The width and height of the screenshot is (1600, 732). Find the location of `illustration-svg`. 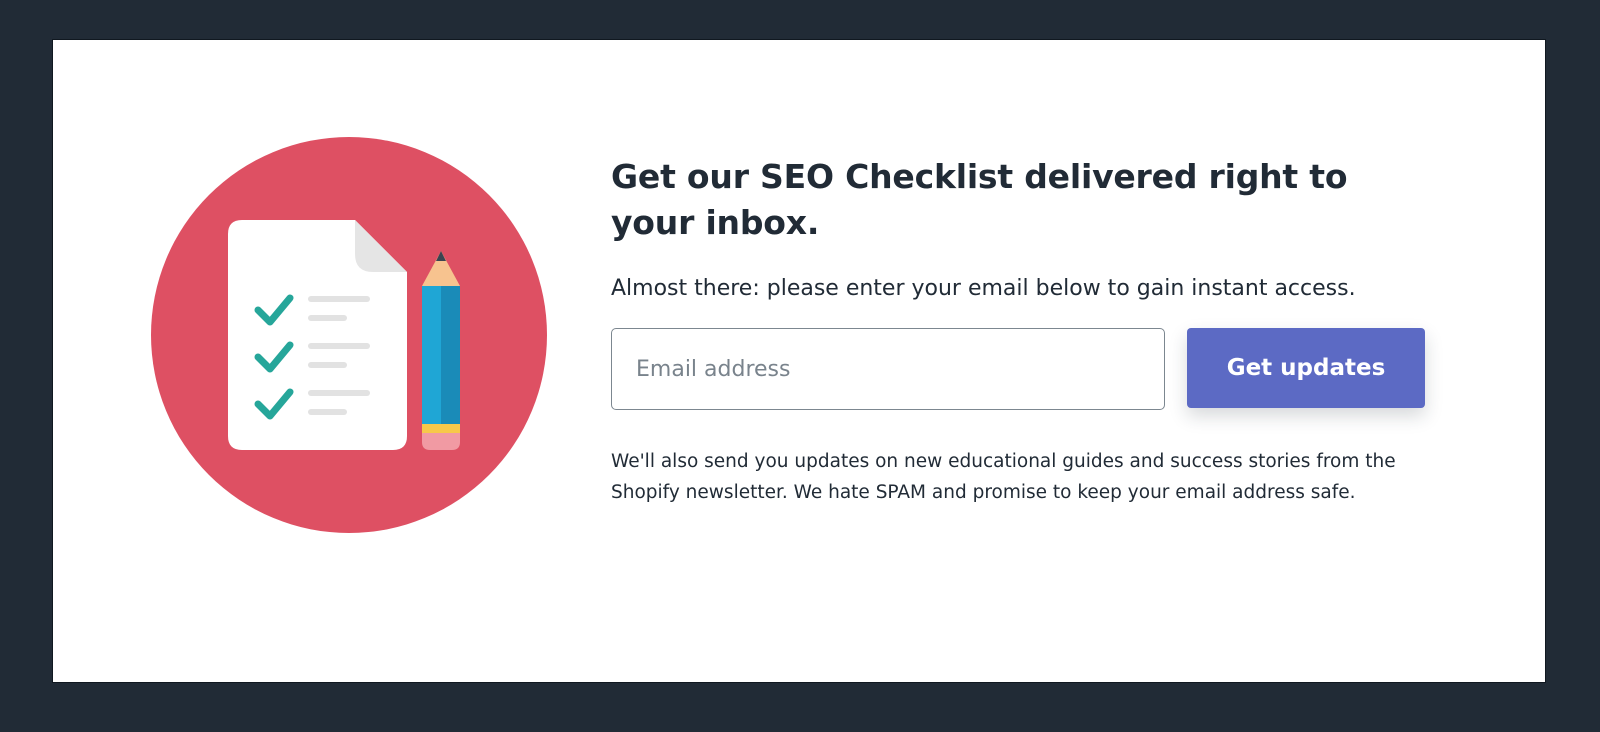

illustration-svg is located at coordinates (349, 335).